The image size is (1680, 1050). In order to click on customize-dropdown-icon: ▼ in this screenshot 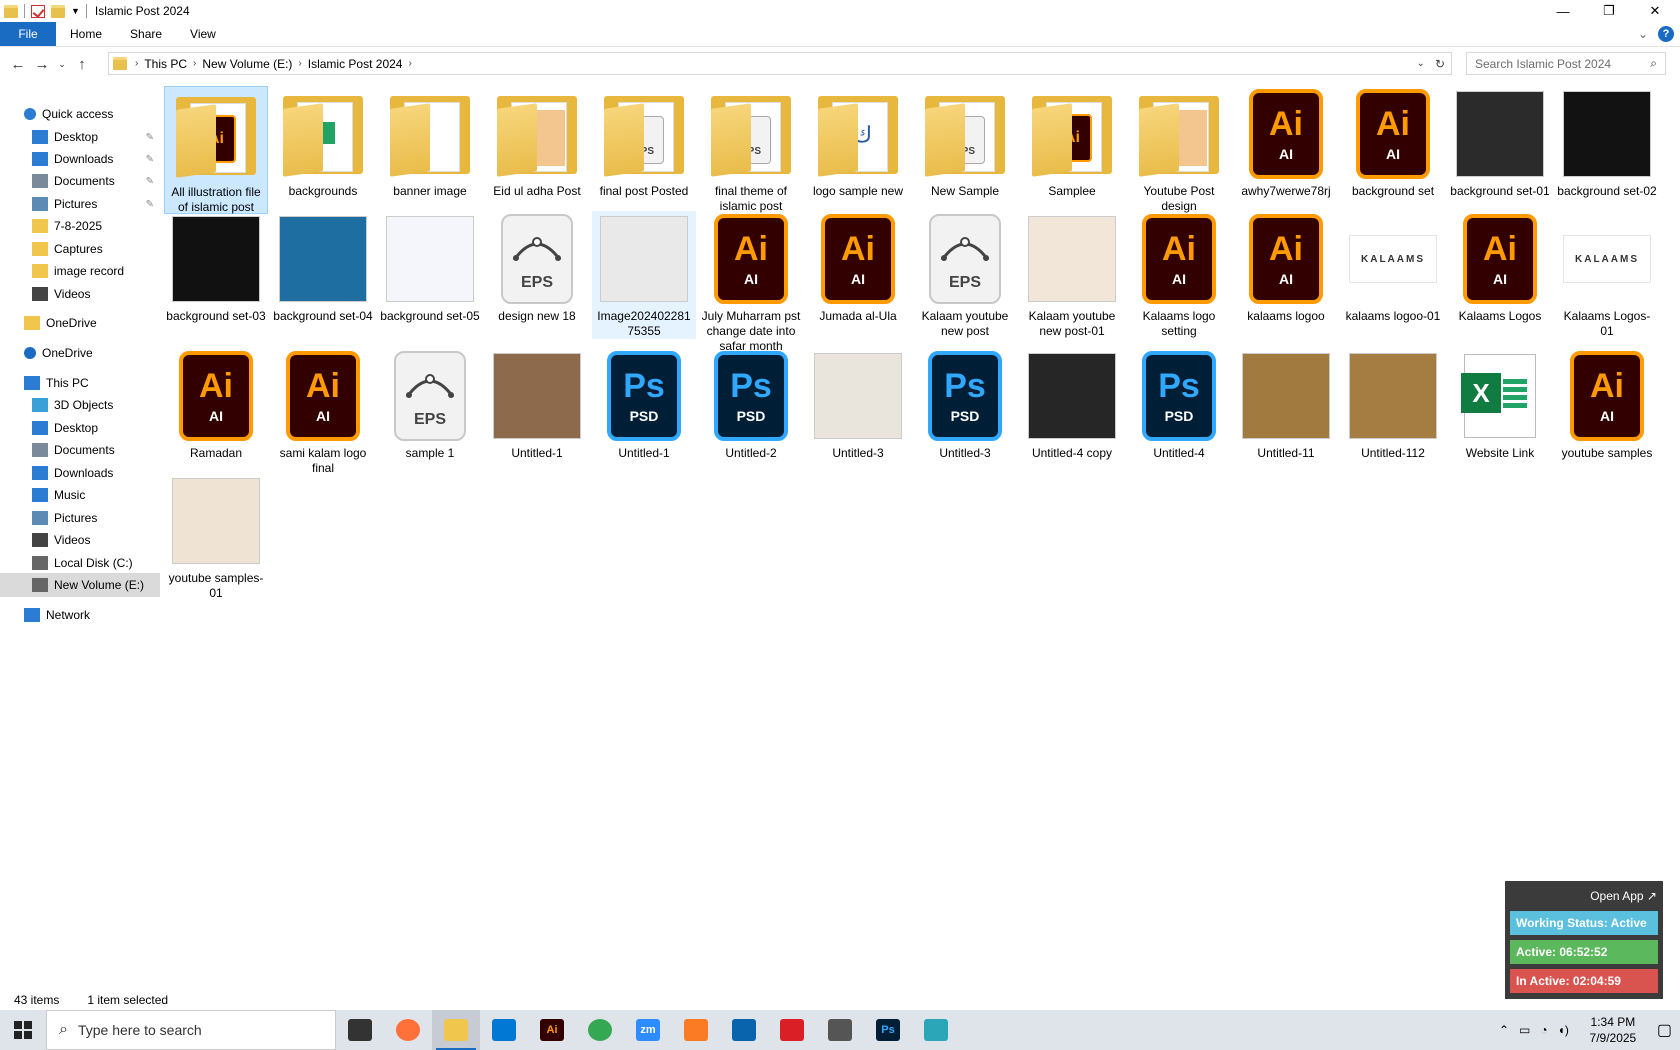, I will do `click(75, 11)`.